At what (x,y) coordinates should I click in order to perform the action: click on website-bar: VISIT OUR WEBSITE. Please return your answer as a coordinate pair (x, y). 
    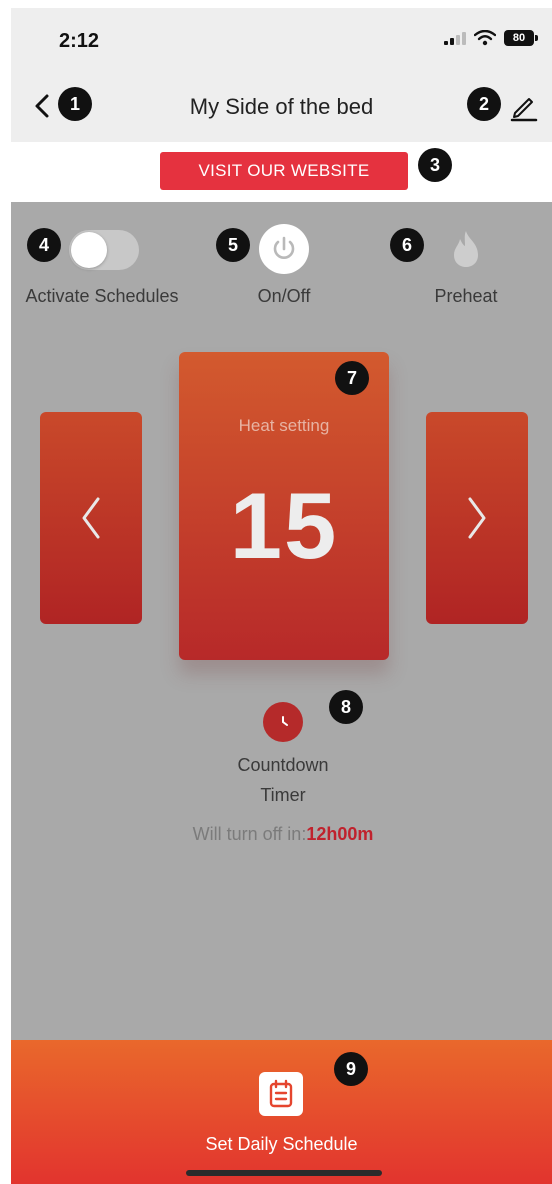
    Looking at the image, I should click on (281, 172).